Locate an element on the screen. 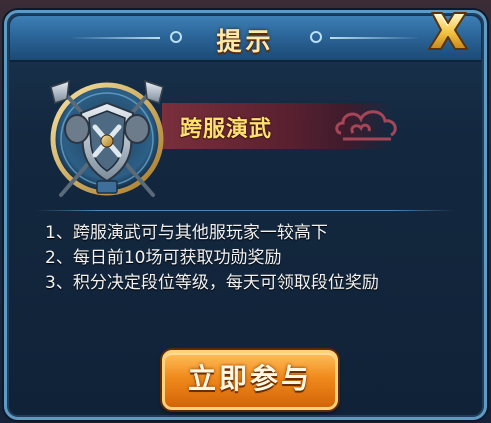  close-x-icon is located at coordinates (448, 31).